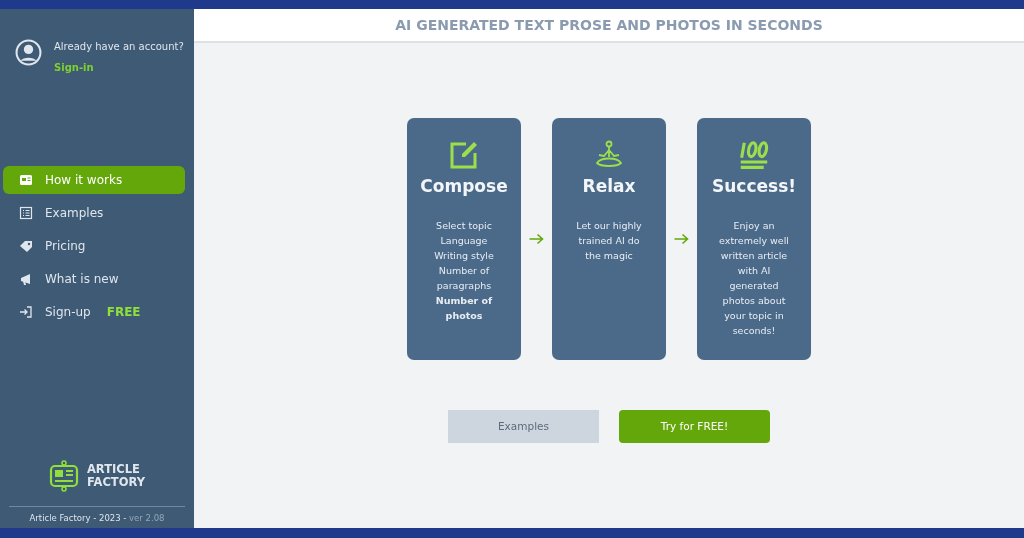 This screenshot has width=1024, height=538. I want to click on logo-icon, so click(63, 476).